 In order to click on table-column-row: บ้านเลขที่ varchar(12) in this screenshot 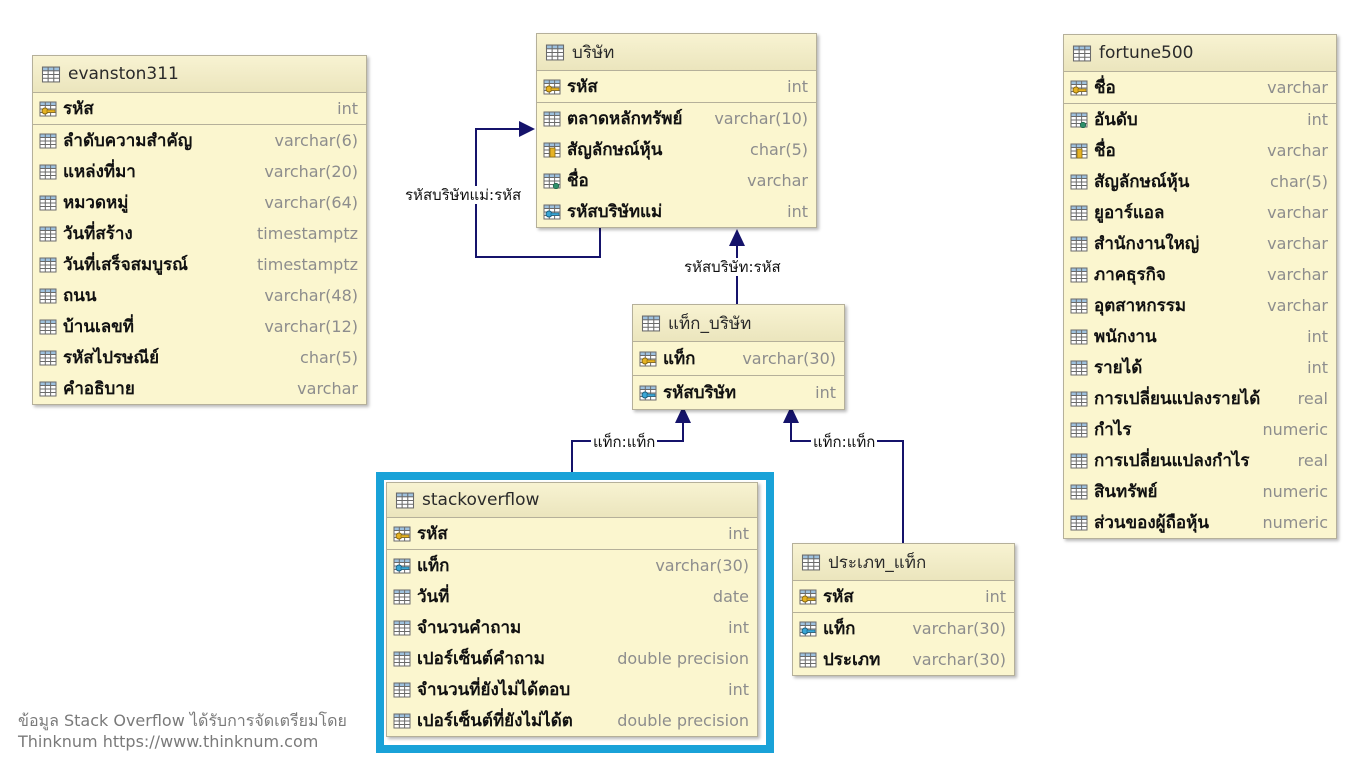, I will do `click(199, 326)`.